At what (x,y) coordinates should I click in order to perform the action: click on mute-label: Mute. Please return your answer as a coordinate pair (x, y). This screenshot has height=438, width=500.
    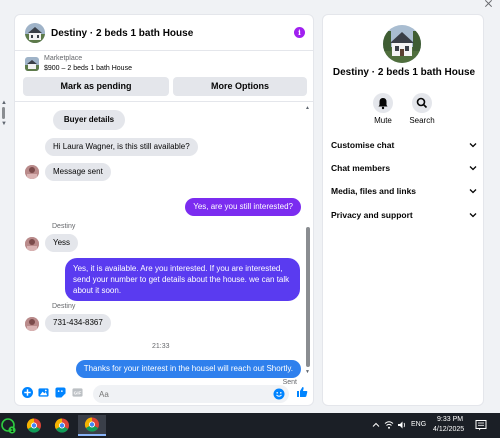
    Looking at the image, I should click on (383, 120).